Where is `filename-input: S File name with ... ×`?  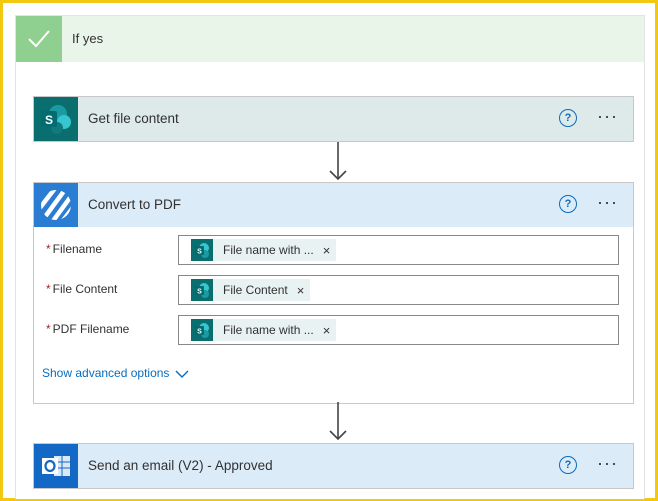
filename-input: S File name with ... × is located at coordinates (398, 250).